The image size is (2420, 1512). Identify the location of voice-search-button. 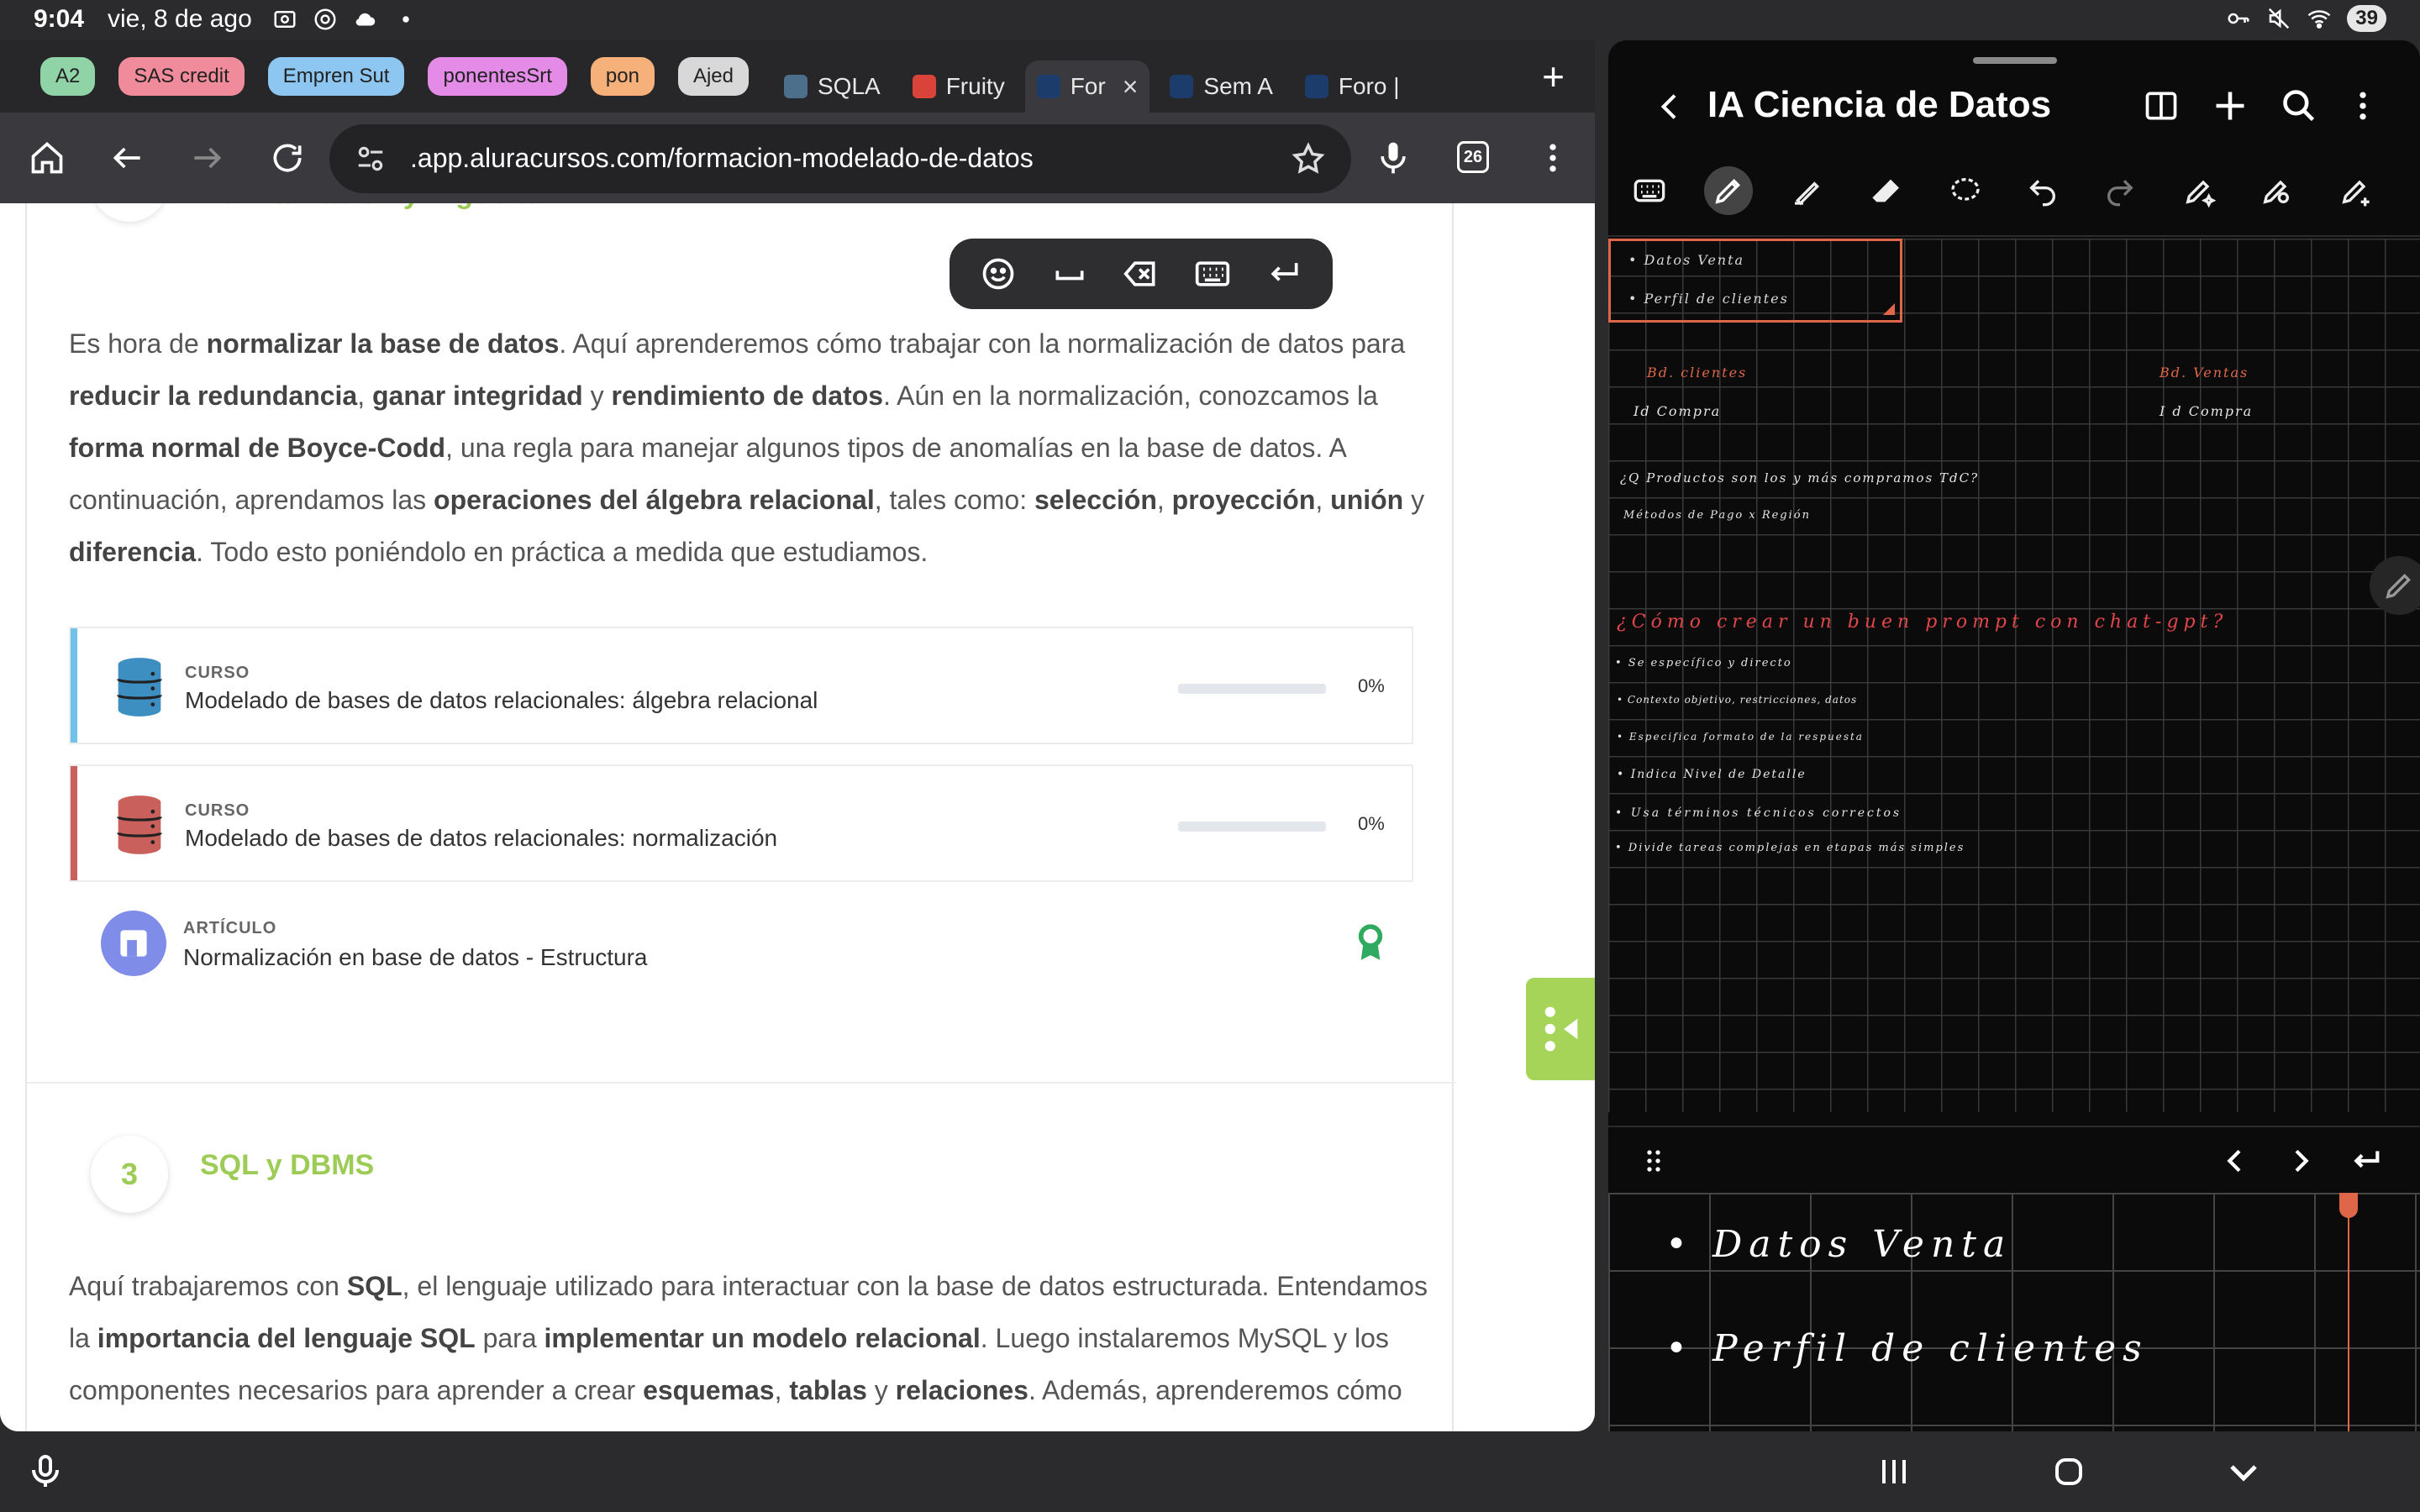
(1393, 158).